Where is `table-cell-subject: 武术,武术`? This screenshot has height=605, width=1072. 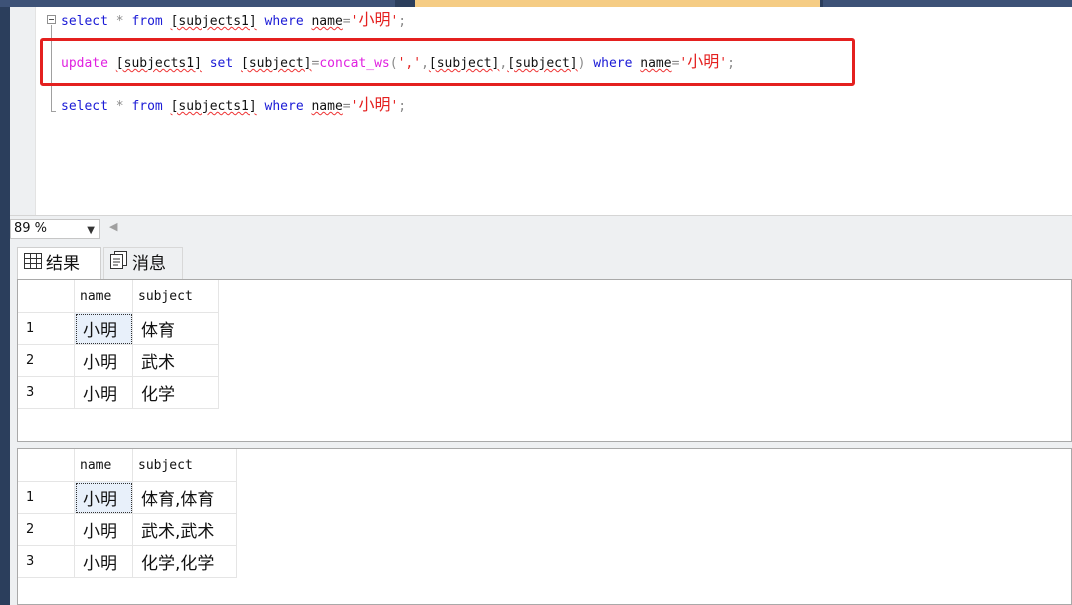 table-cell-subject: 武术,武术 is located at coordinates (184, 529).